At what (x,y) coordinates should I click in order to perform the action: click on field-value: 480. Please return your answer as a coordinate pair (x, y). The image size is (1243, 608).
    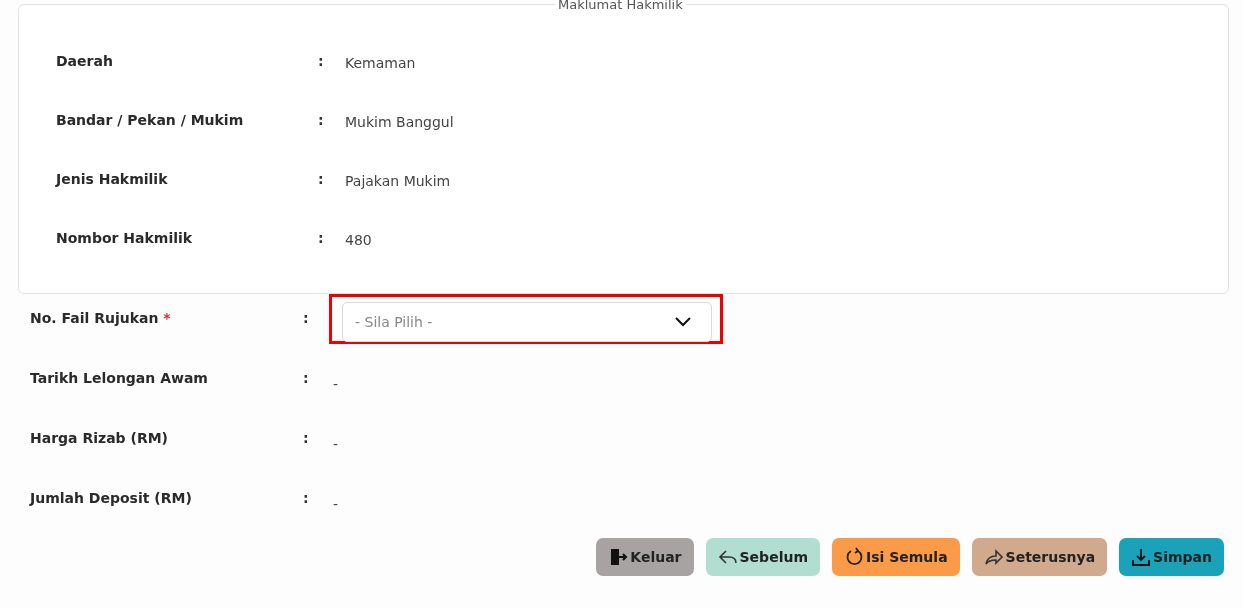
    Looking at the image, I should click on (358, 239).